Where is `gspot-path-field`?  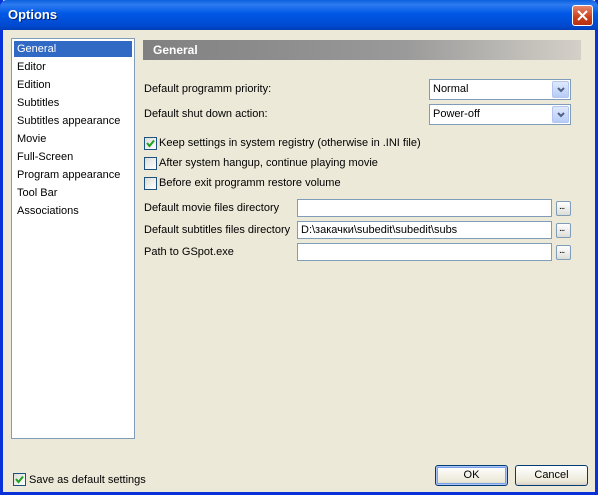
gspot-path-field is located at coordinates (424, 252).